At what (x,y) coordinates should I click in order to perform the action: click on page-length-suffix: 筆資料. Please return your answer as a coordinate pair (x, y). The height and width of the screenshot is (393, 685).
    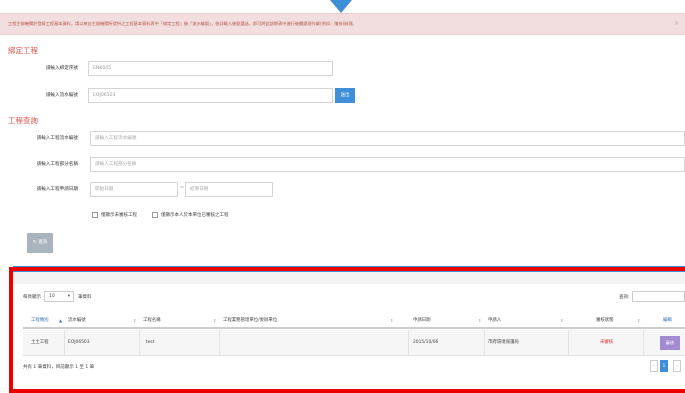
    Looking at the image, I should click on (85, 297).